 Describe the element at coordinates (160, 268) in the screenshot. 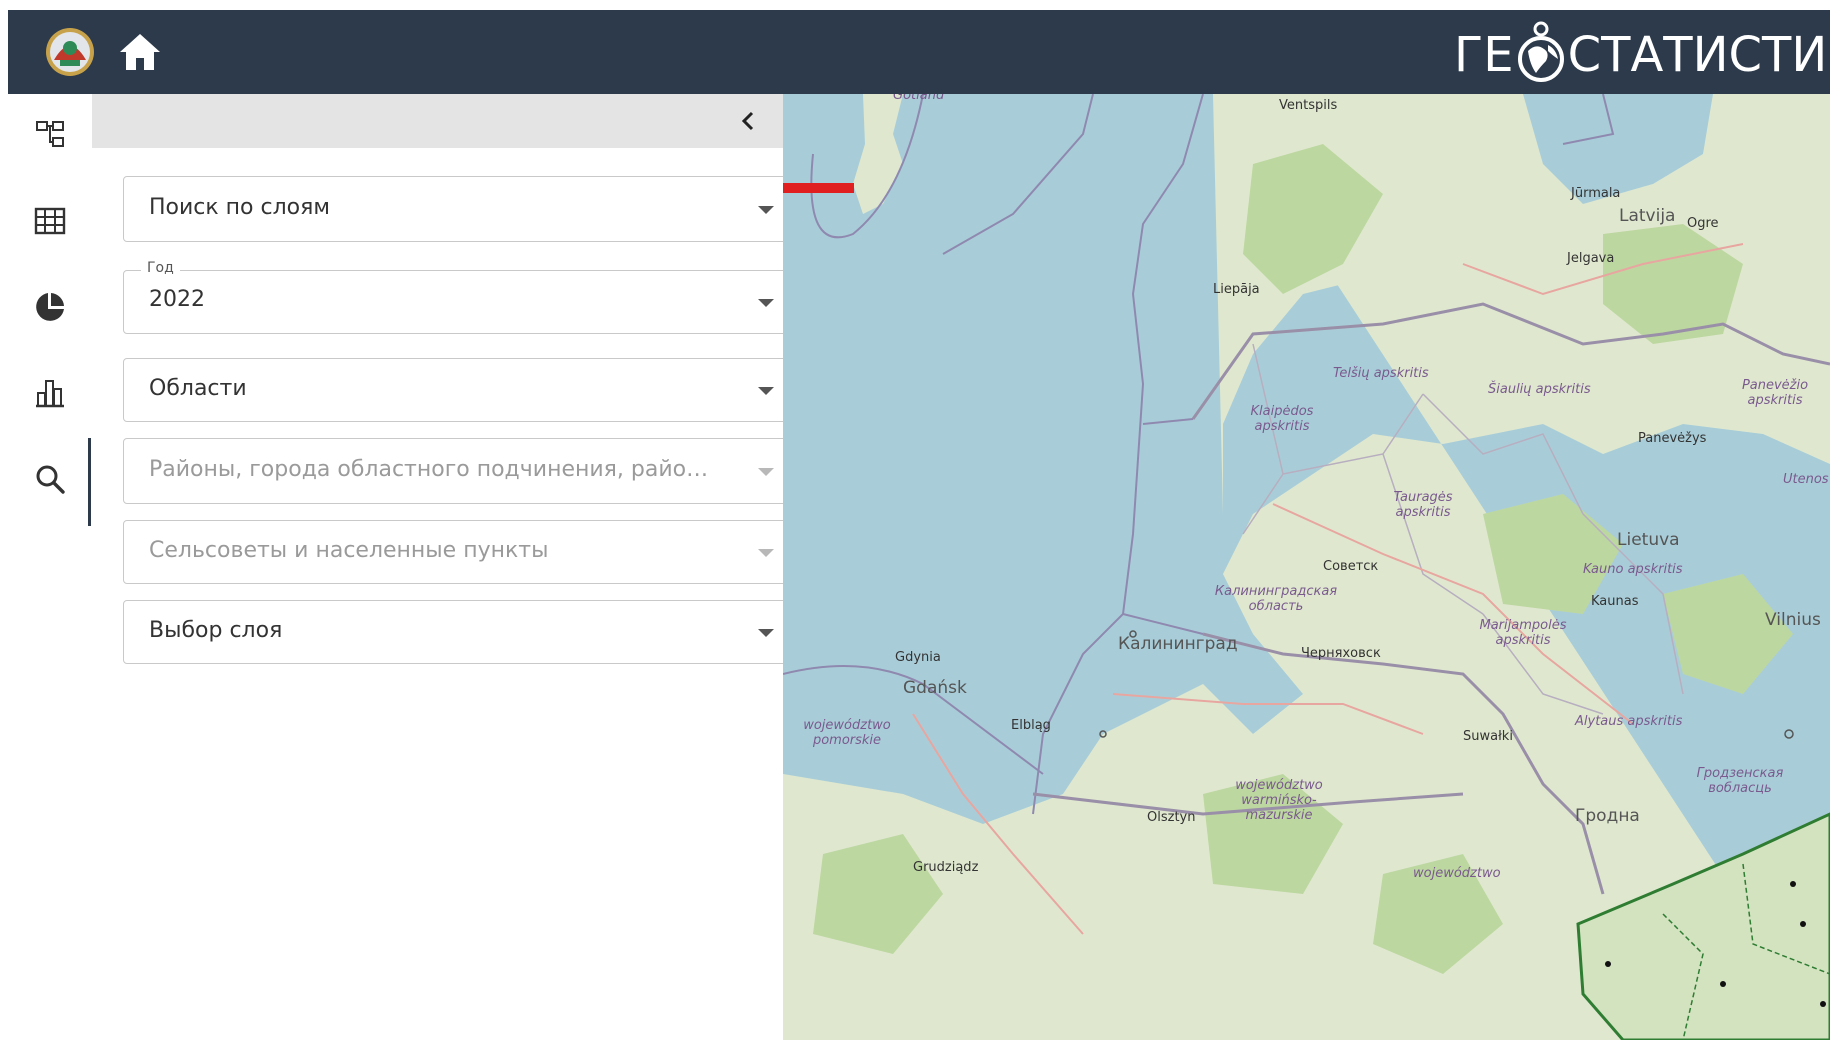

I see `year-legend: Год` at that location.